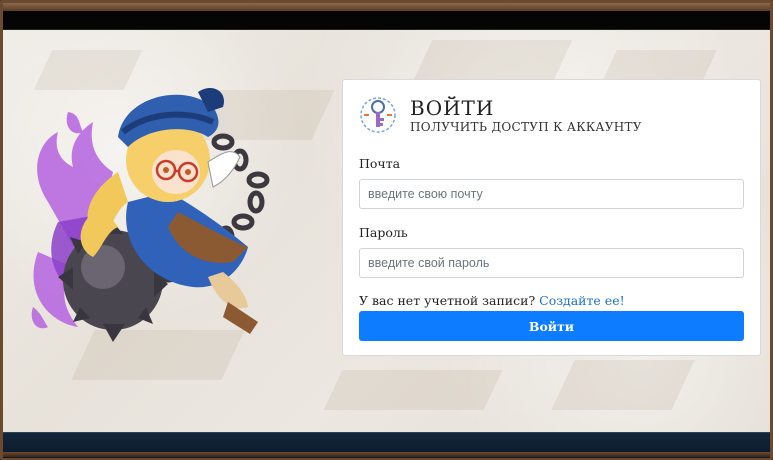  I want to click on signup-link: Создайте ее!, so click(582, 300).